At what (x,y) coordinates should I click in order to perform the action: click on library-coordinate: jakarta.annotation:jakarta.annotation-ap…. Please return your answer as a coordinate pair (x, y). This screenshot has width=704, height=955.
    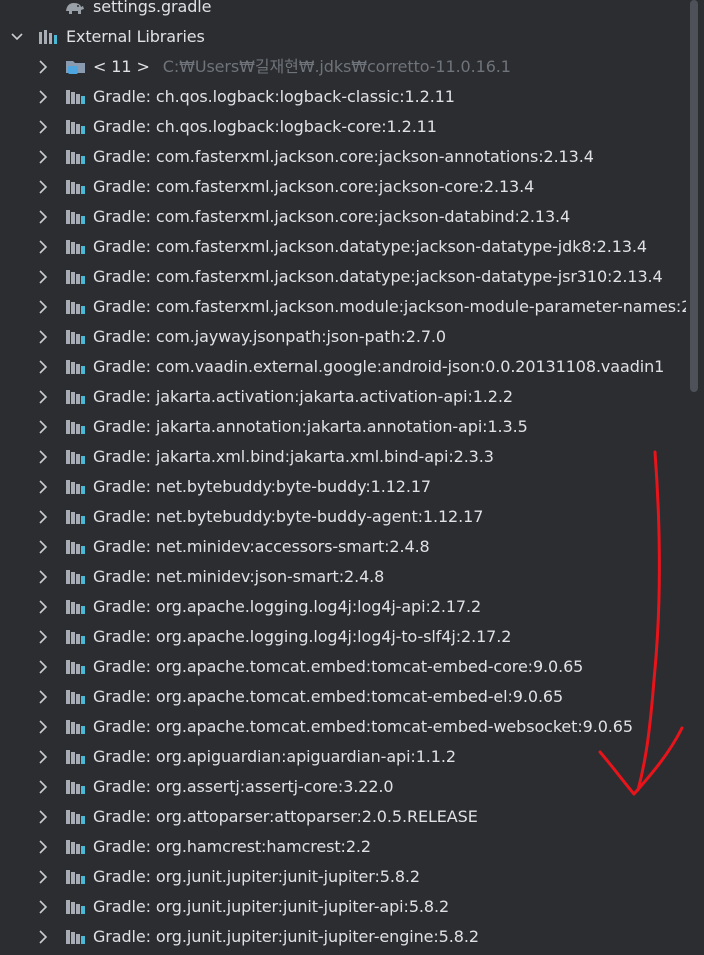
    Looking at the image, I should click on (341, 426).